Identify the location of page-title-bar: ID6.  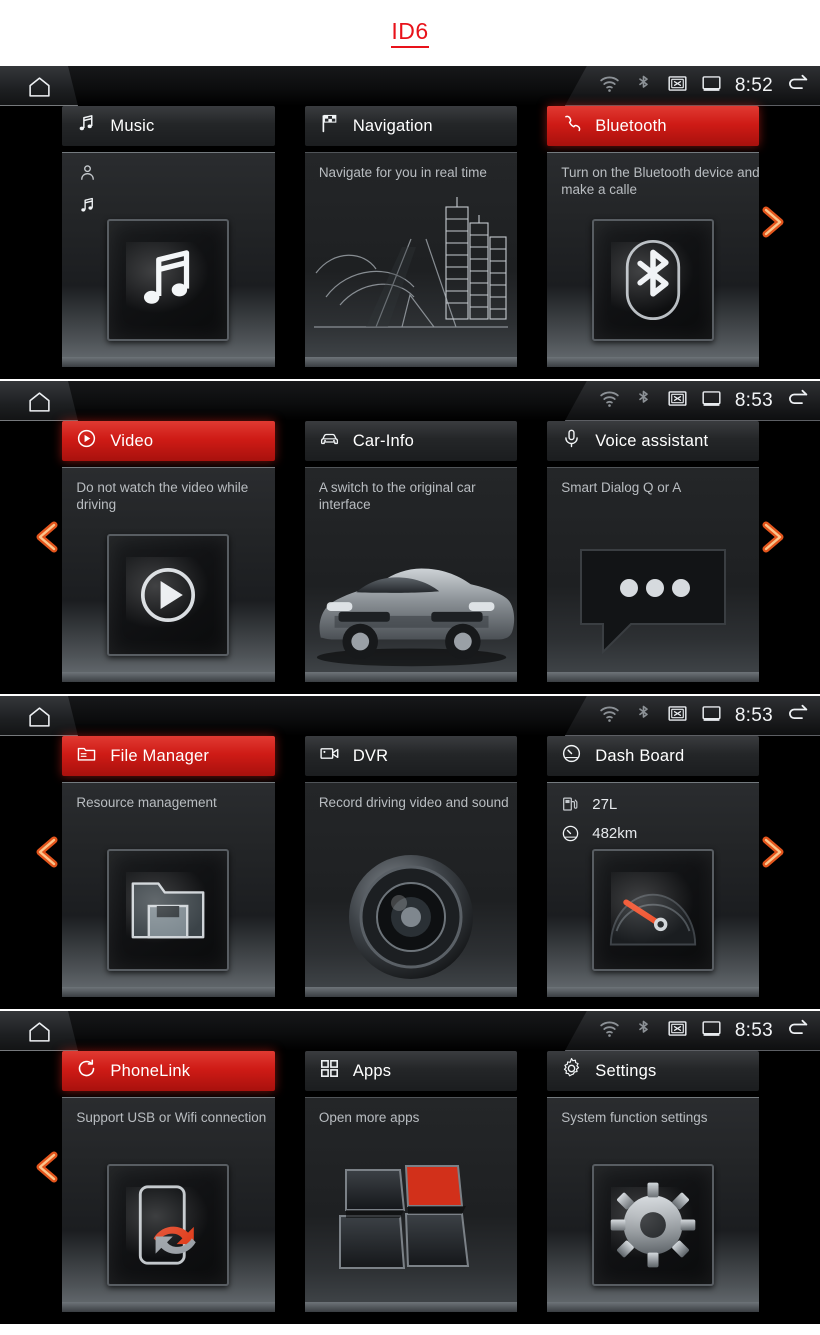
(410, 33).